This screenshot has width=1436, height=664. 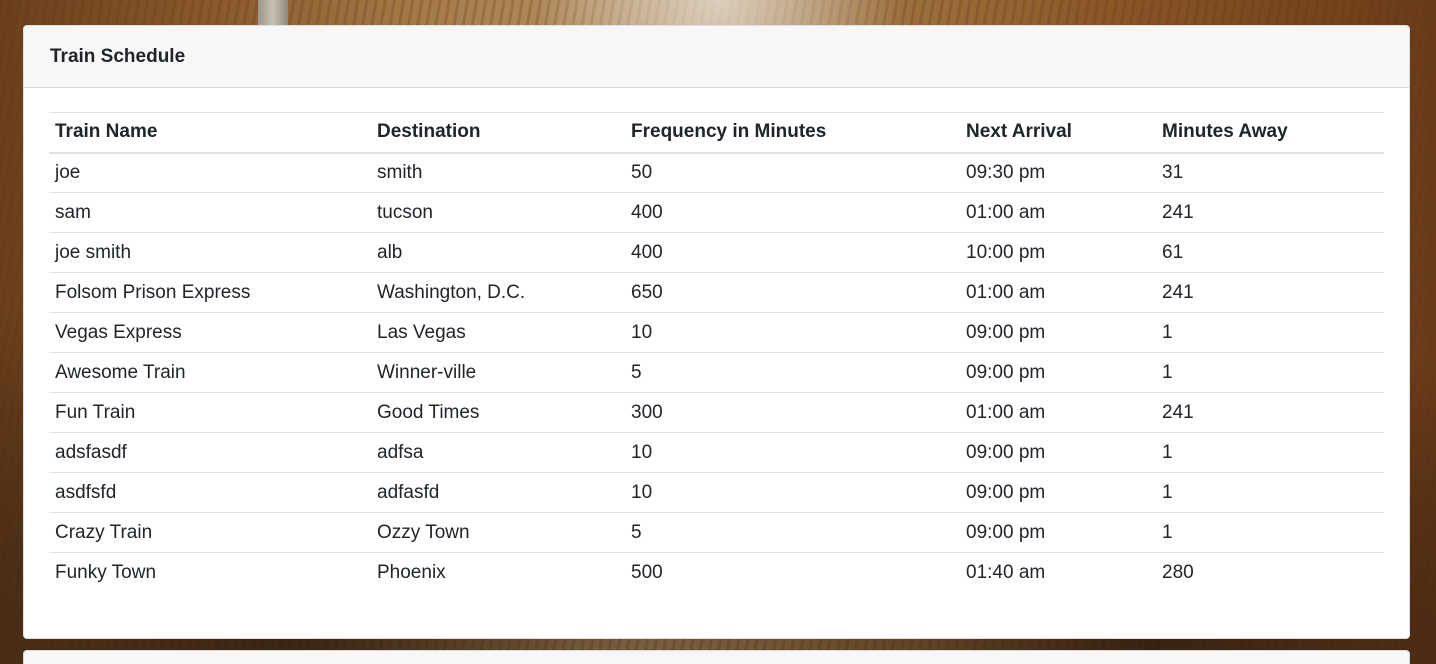 I want to click on frequency-cell: 650, so click(x=792, y=292).